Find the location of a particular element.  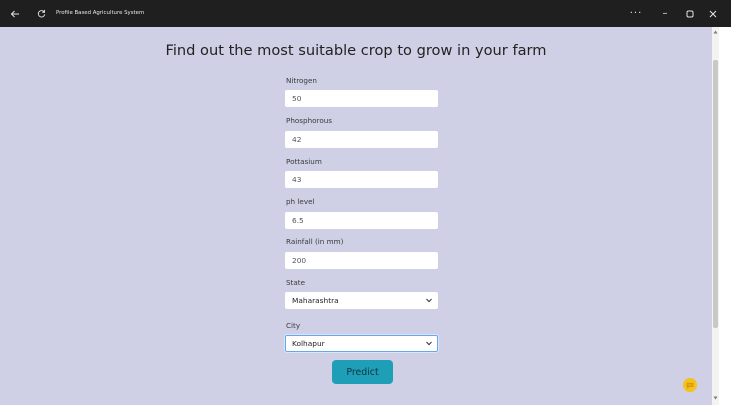

ph-level-label: ph level is located at coordinates (300, 201).